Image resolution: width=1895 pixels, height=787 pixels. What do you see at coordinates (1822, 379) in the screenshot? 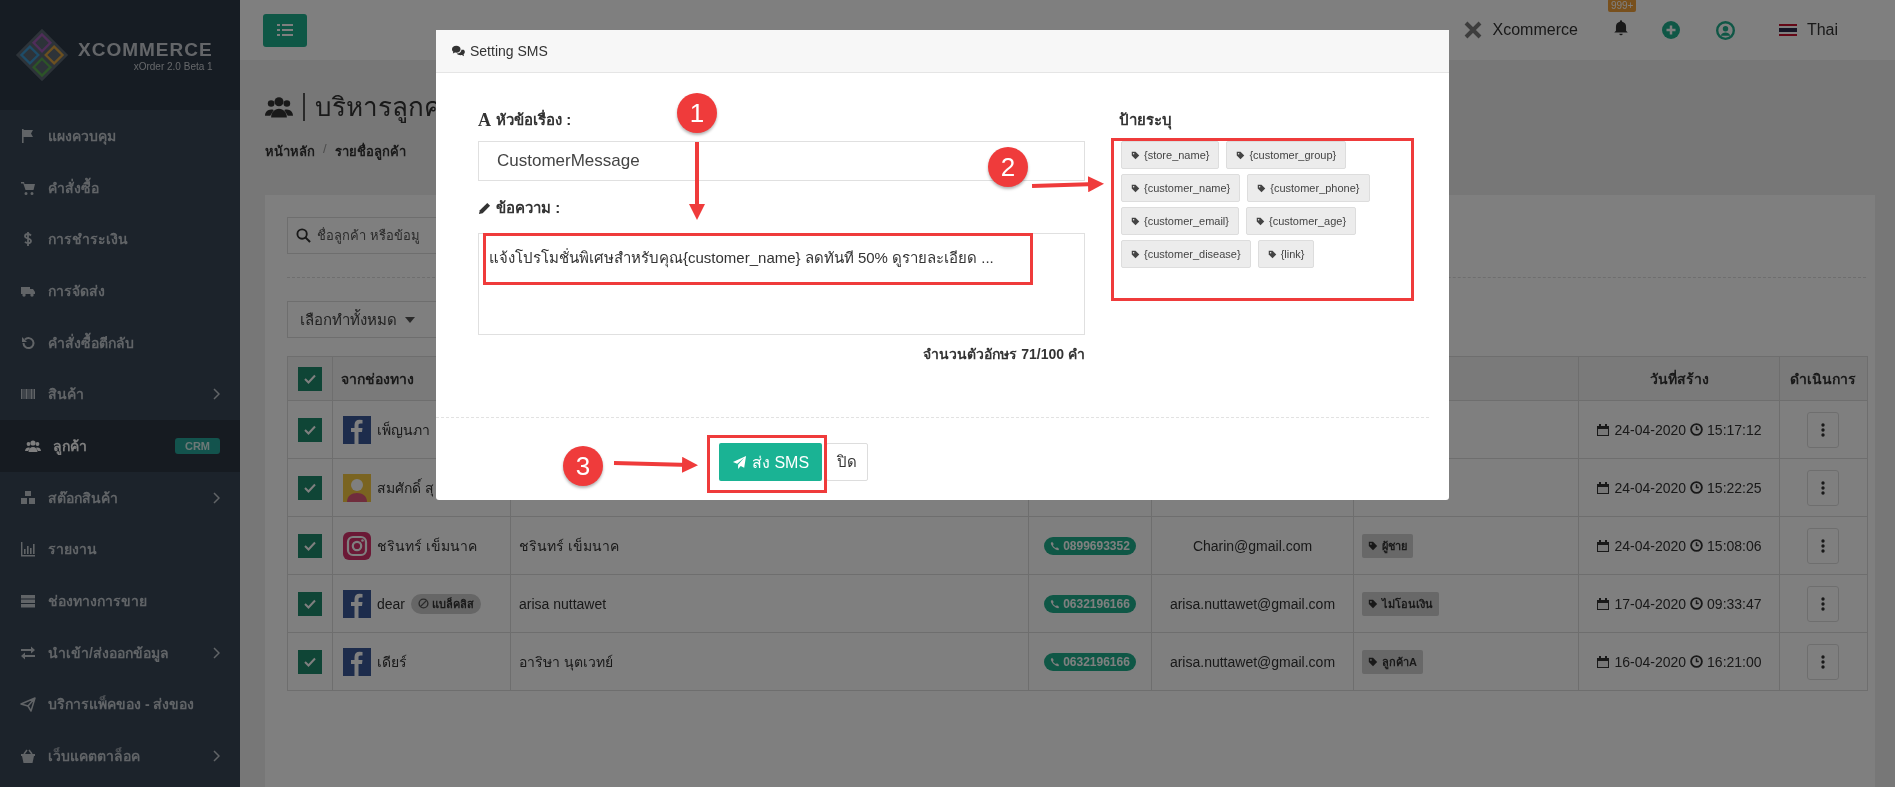
I see `column-header: ดำเนินการ` at bounding box center [1822, 379].